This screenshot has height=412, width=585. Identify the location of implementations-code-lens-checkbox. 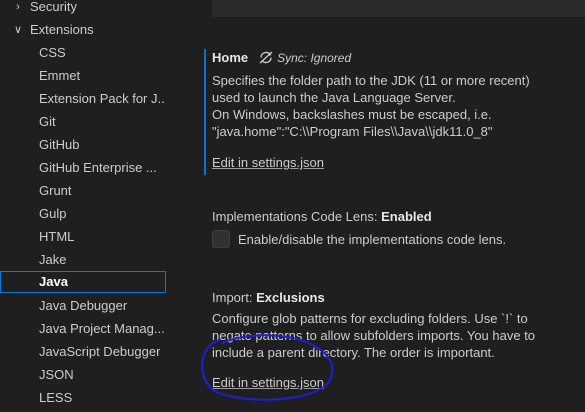
(221, 239).